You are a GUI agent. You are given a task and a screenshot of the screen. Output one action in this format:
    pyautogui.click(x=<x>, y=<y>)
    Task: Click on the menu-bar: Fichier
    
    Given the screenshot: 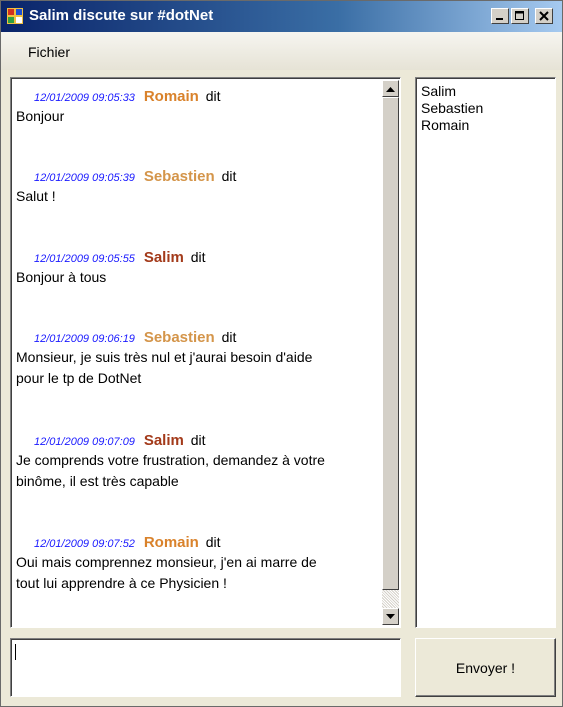 What is the action you would take?
    pyautogui.click(x=281, y=51)
    